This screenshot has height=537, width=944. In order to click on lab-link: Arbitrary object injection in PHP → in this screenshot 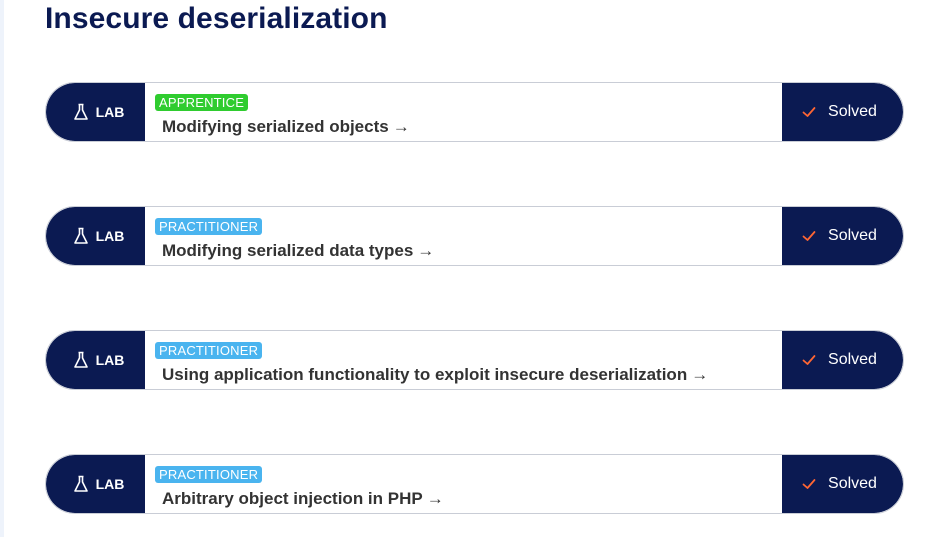, I will do `click(303, 499)`.